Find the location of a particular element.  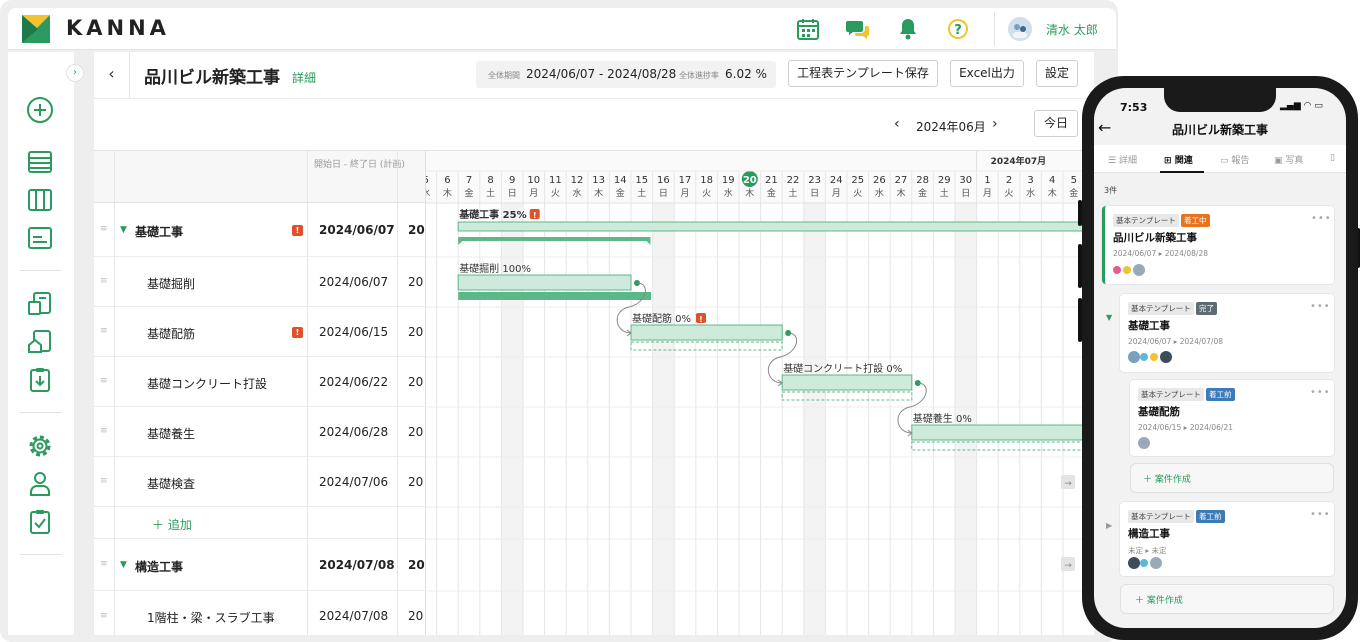

house-doc-icon is located at coordinates (40, 342).